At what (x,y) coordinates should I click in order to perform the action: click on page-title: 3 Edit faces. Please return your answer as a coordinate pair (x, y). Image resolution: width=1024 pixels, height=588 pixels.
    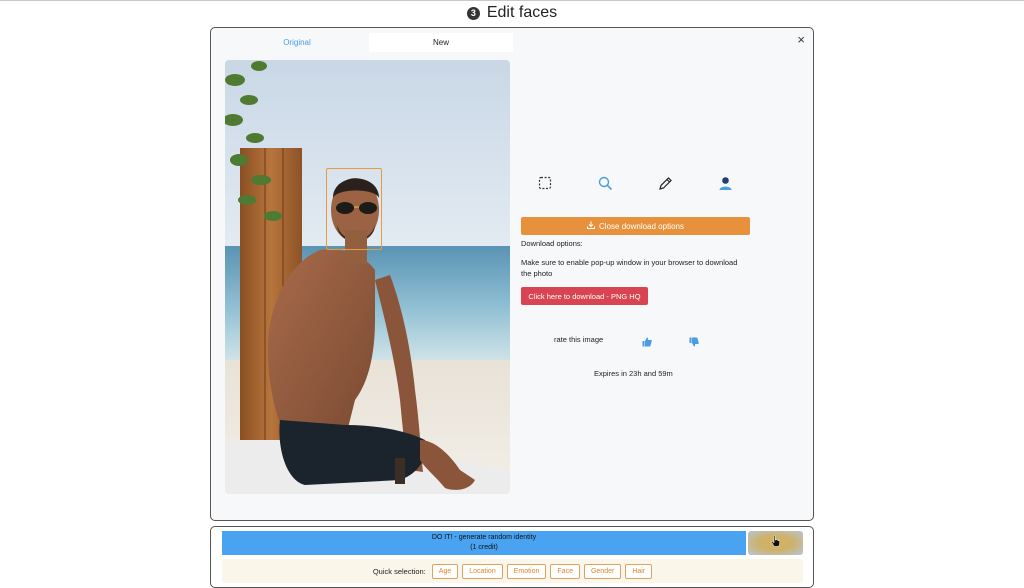
    Looking at the image, I should click on (512, 13).